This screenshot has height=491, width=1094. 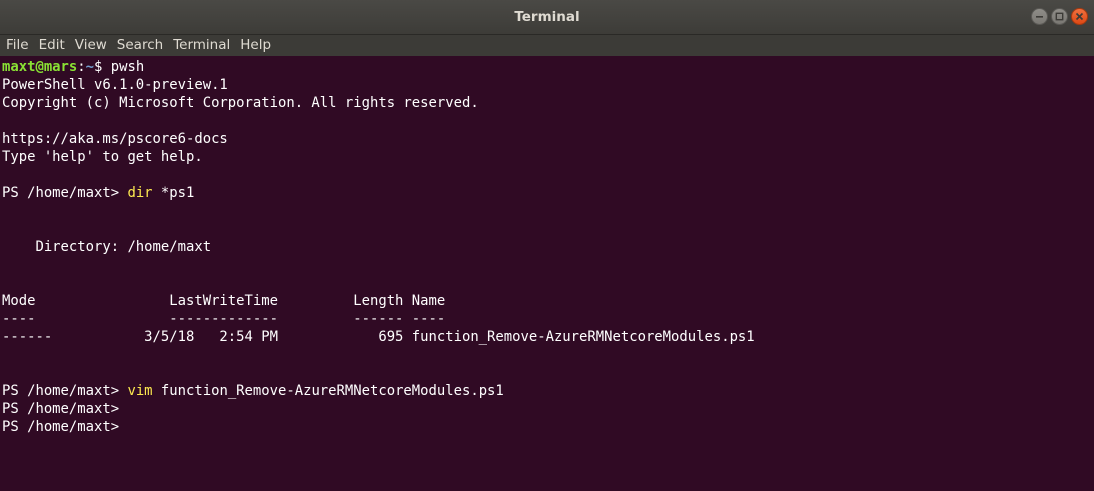 I want to click on maximize-icon, so click(x=1059, y=16).